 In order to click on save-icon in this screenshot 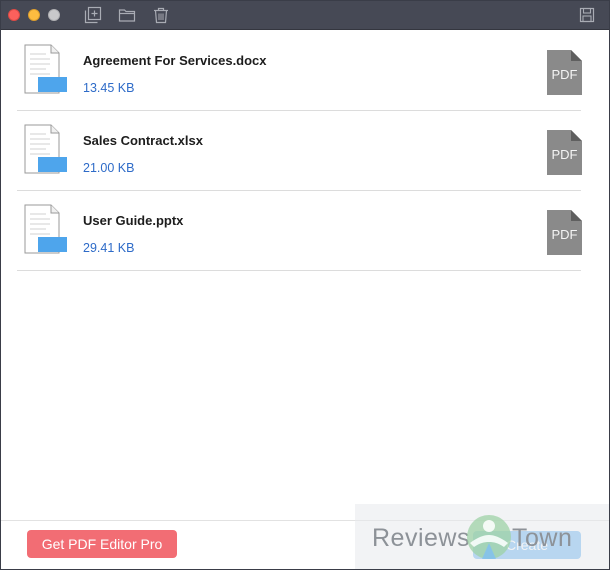, I will do `click(587, 15)`.